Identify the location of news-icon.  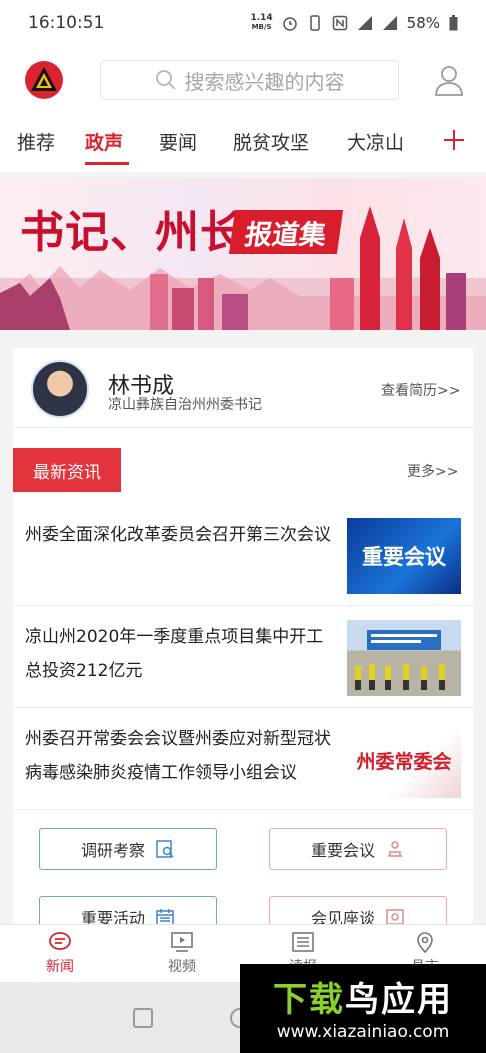
(60, 941).